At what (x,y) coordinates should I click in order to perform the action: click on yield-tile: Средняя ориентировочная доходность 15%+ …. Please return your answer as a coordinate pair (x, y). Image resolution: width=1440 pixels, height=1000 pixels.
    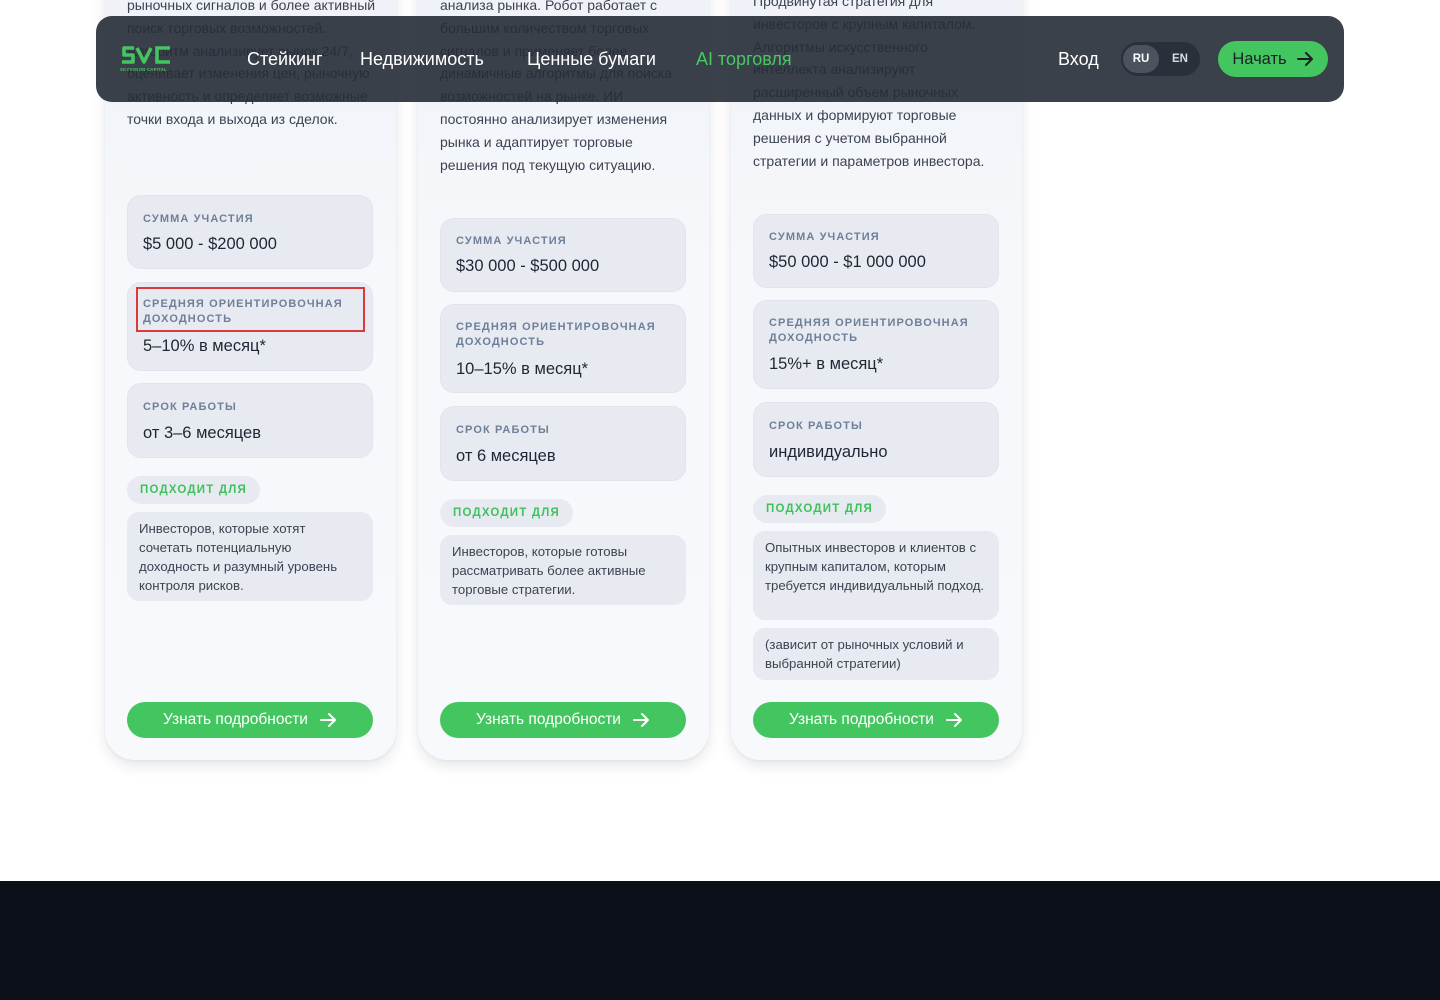
    Looking at the image, I should click on (876, 344).